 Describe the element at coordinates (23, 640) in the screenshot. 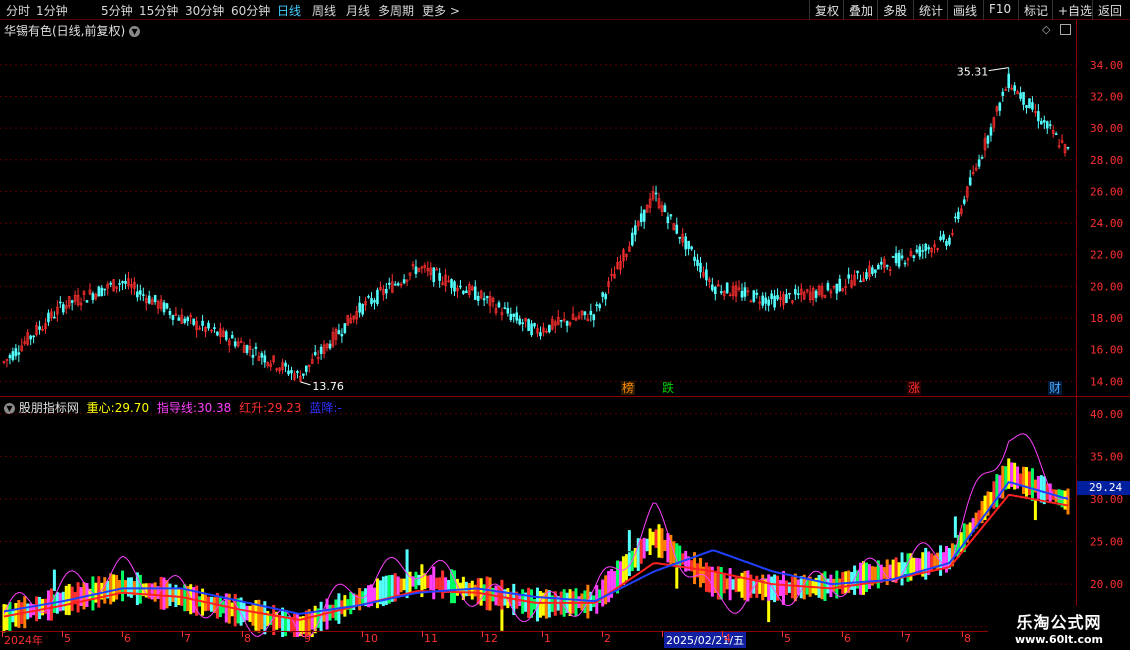

I see `xaxis-label: 2024年` at that location.